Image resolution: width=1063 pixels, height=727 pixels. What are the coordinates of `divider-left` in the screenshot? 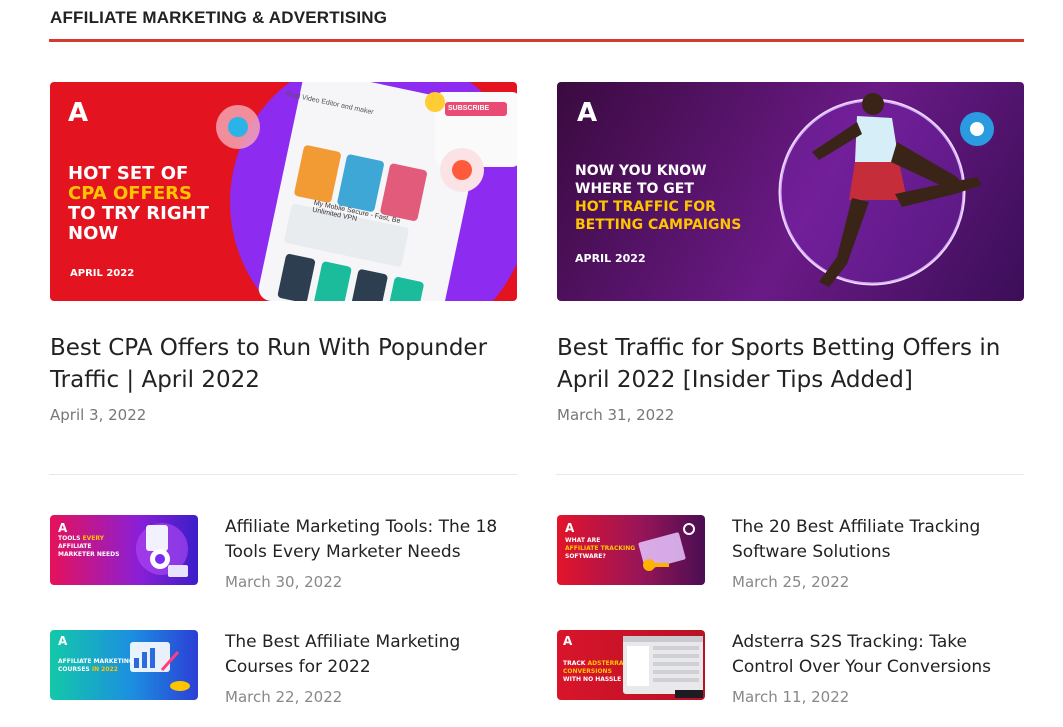 It's located at (283, 474).